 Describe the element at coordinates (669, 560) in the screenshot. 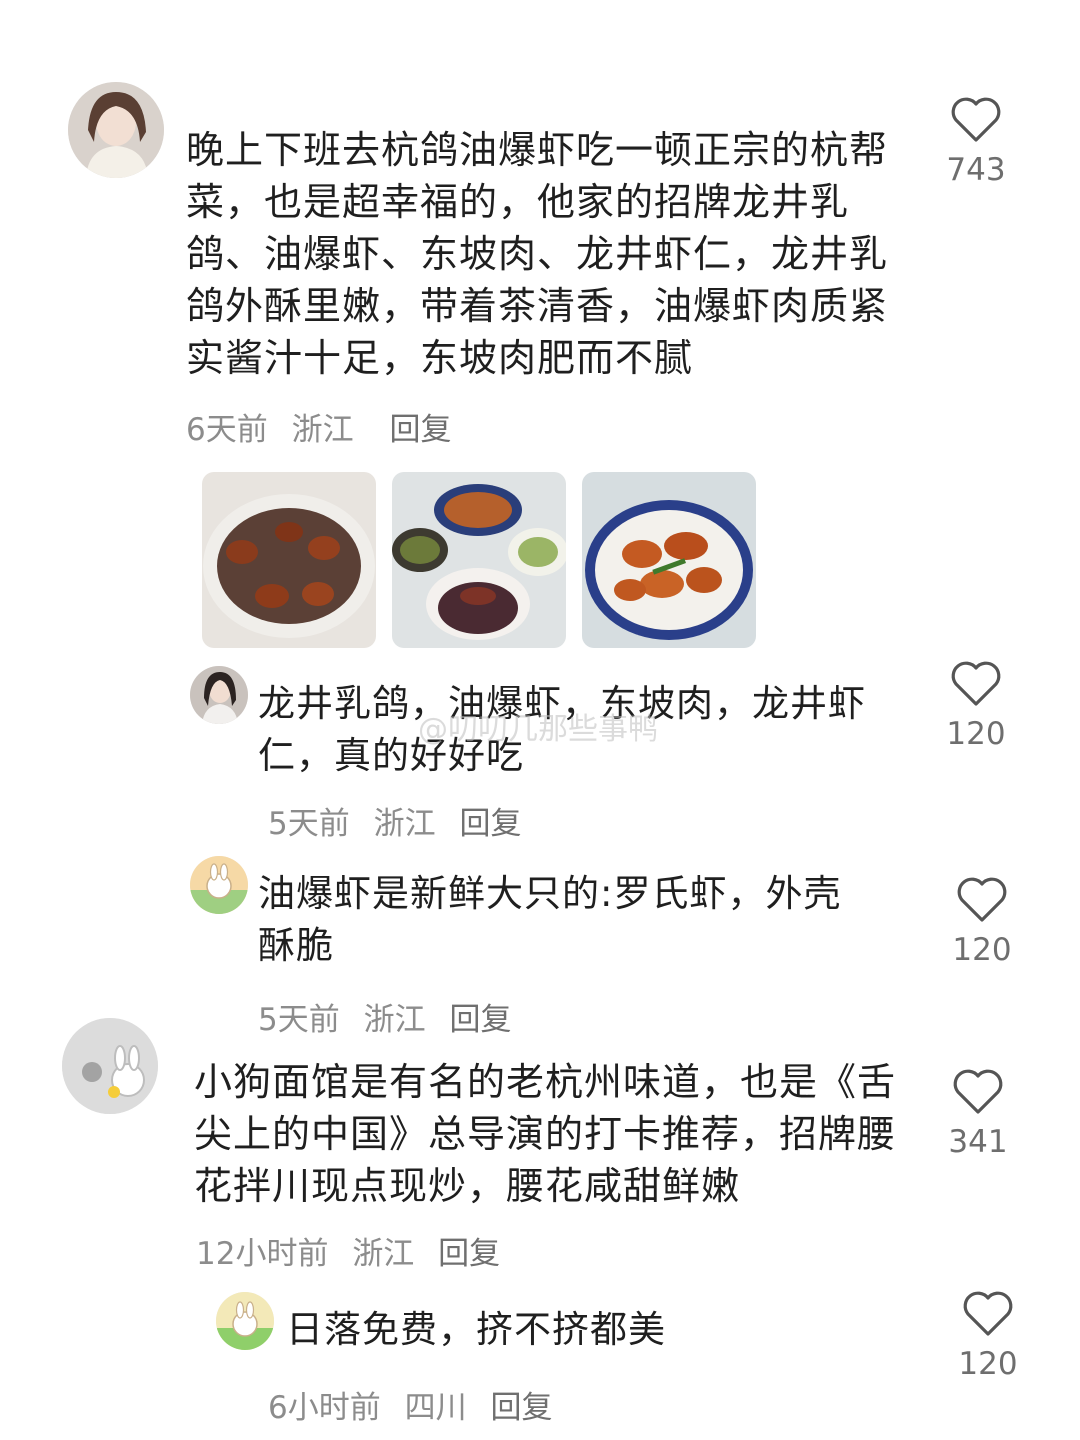

I see `comment-image-braised-shrimp` at that location.